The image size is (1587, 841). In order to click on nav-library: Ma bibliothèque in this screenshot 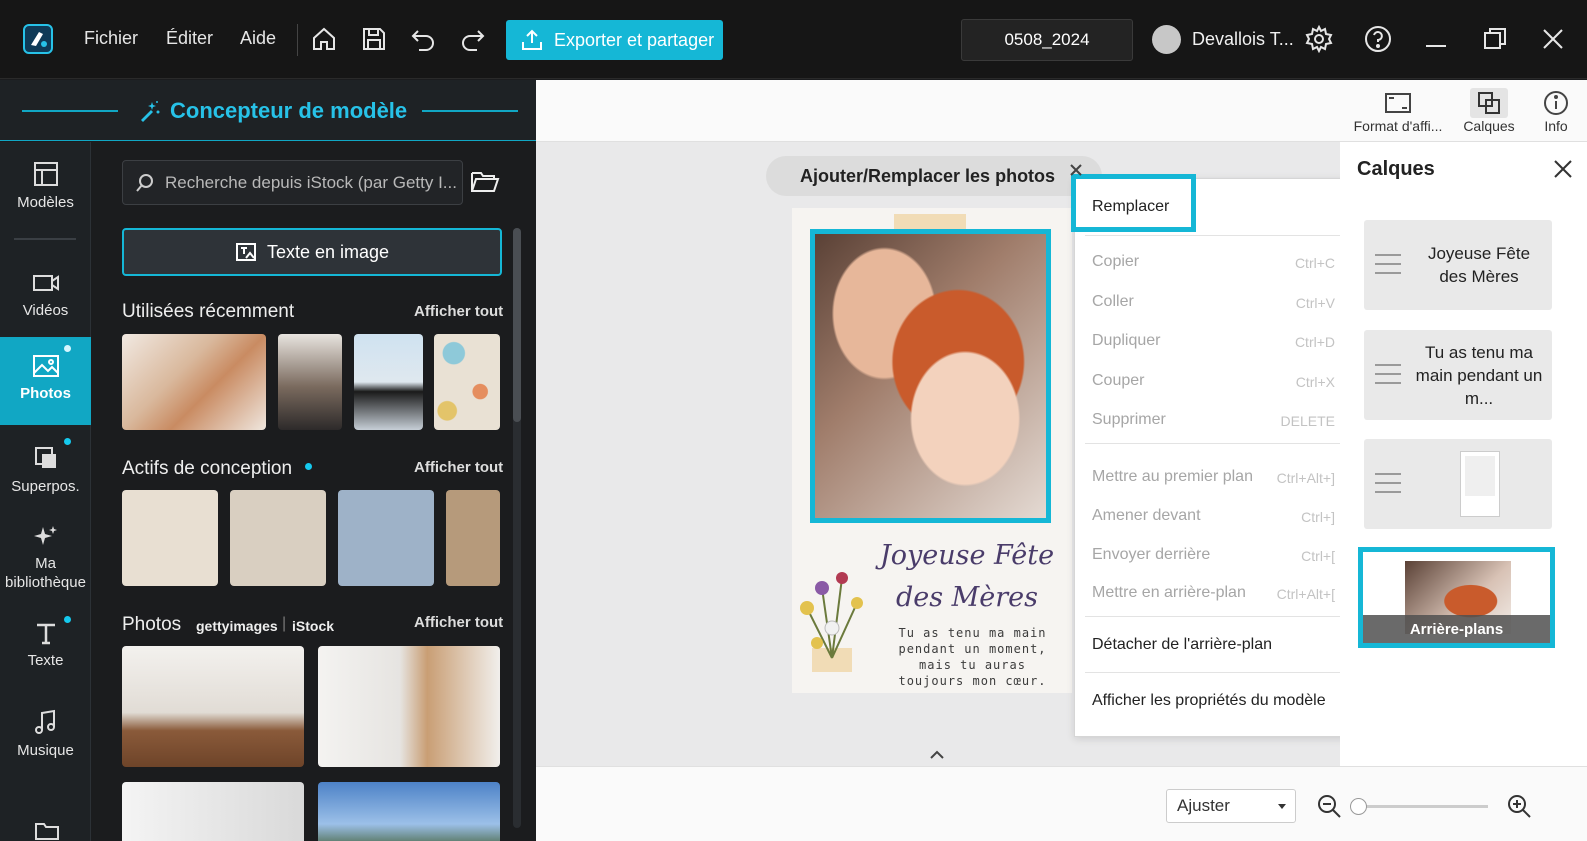, I will do `click(45, 558)`.